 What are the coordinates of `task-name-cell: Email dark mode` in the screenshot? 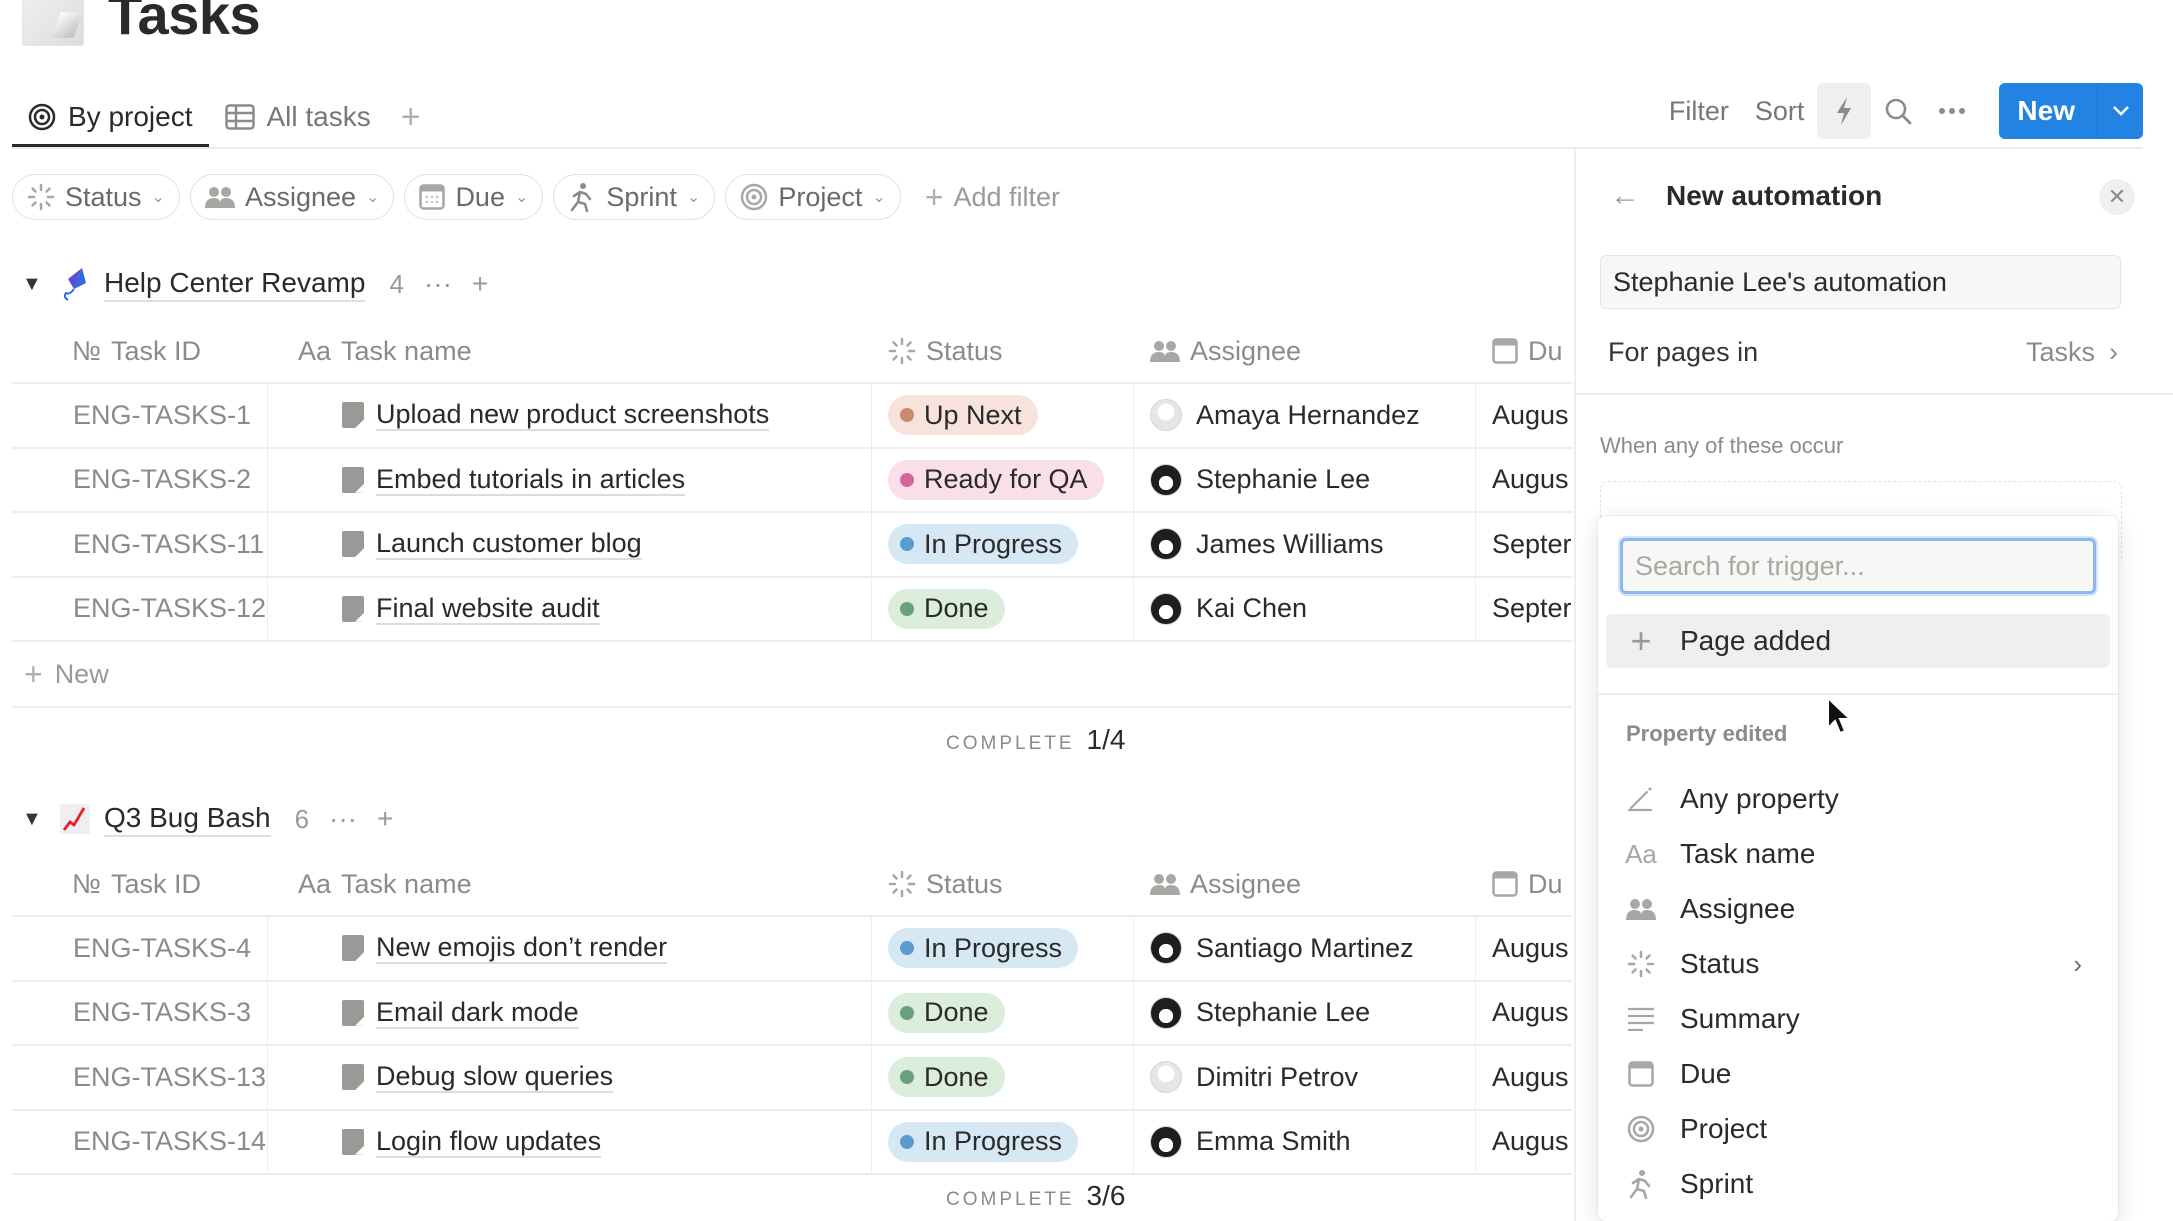 It's located at (570, 1012).